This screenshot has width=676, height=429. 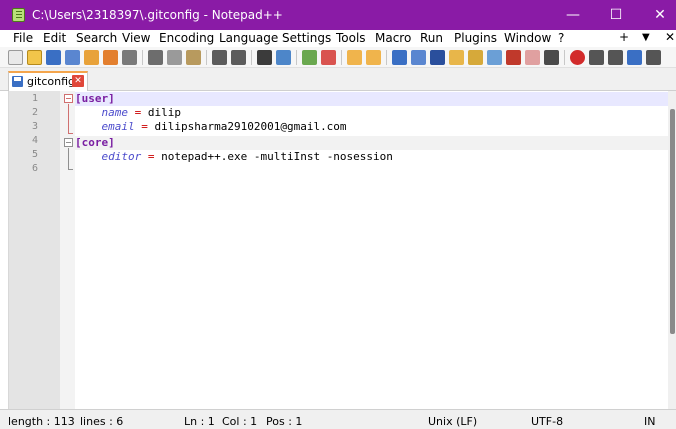 I want to click on status-insert-mode: IN, so click(x=649, y=421).